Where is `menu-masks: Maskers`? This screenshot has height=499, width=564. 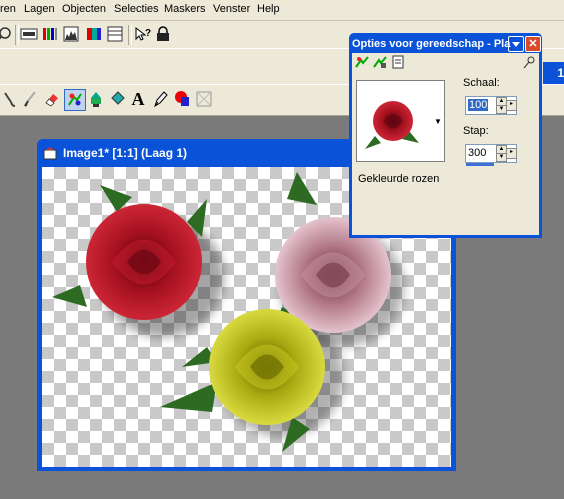 menu-masks: Maskers is located at coordinates (185, 9).